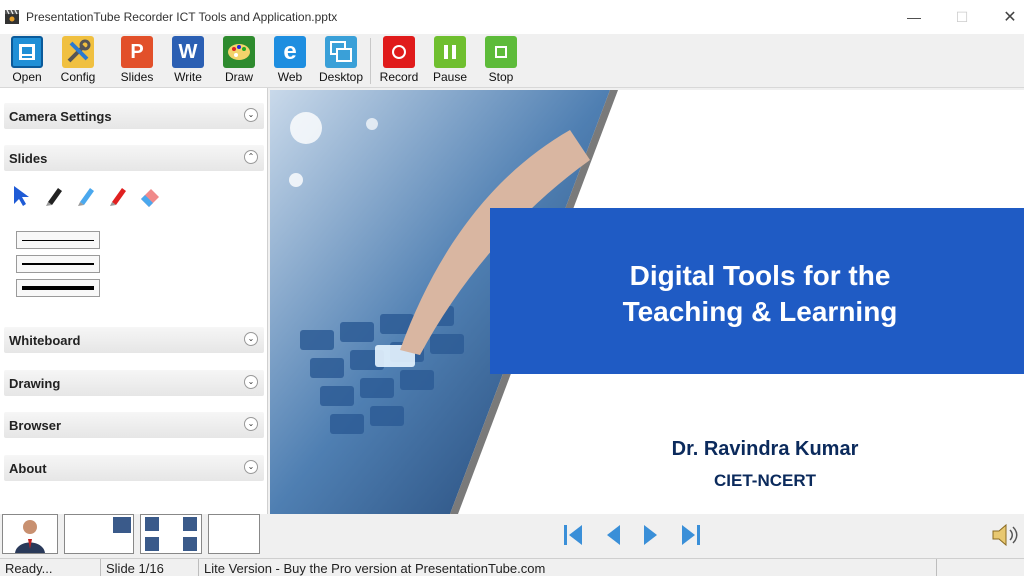 The width and height of the screenshot is (1024, 576). I want to click on slide-organization: CIET-NCERT, so click(765, 480).